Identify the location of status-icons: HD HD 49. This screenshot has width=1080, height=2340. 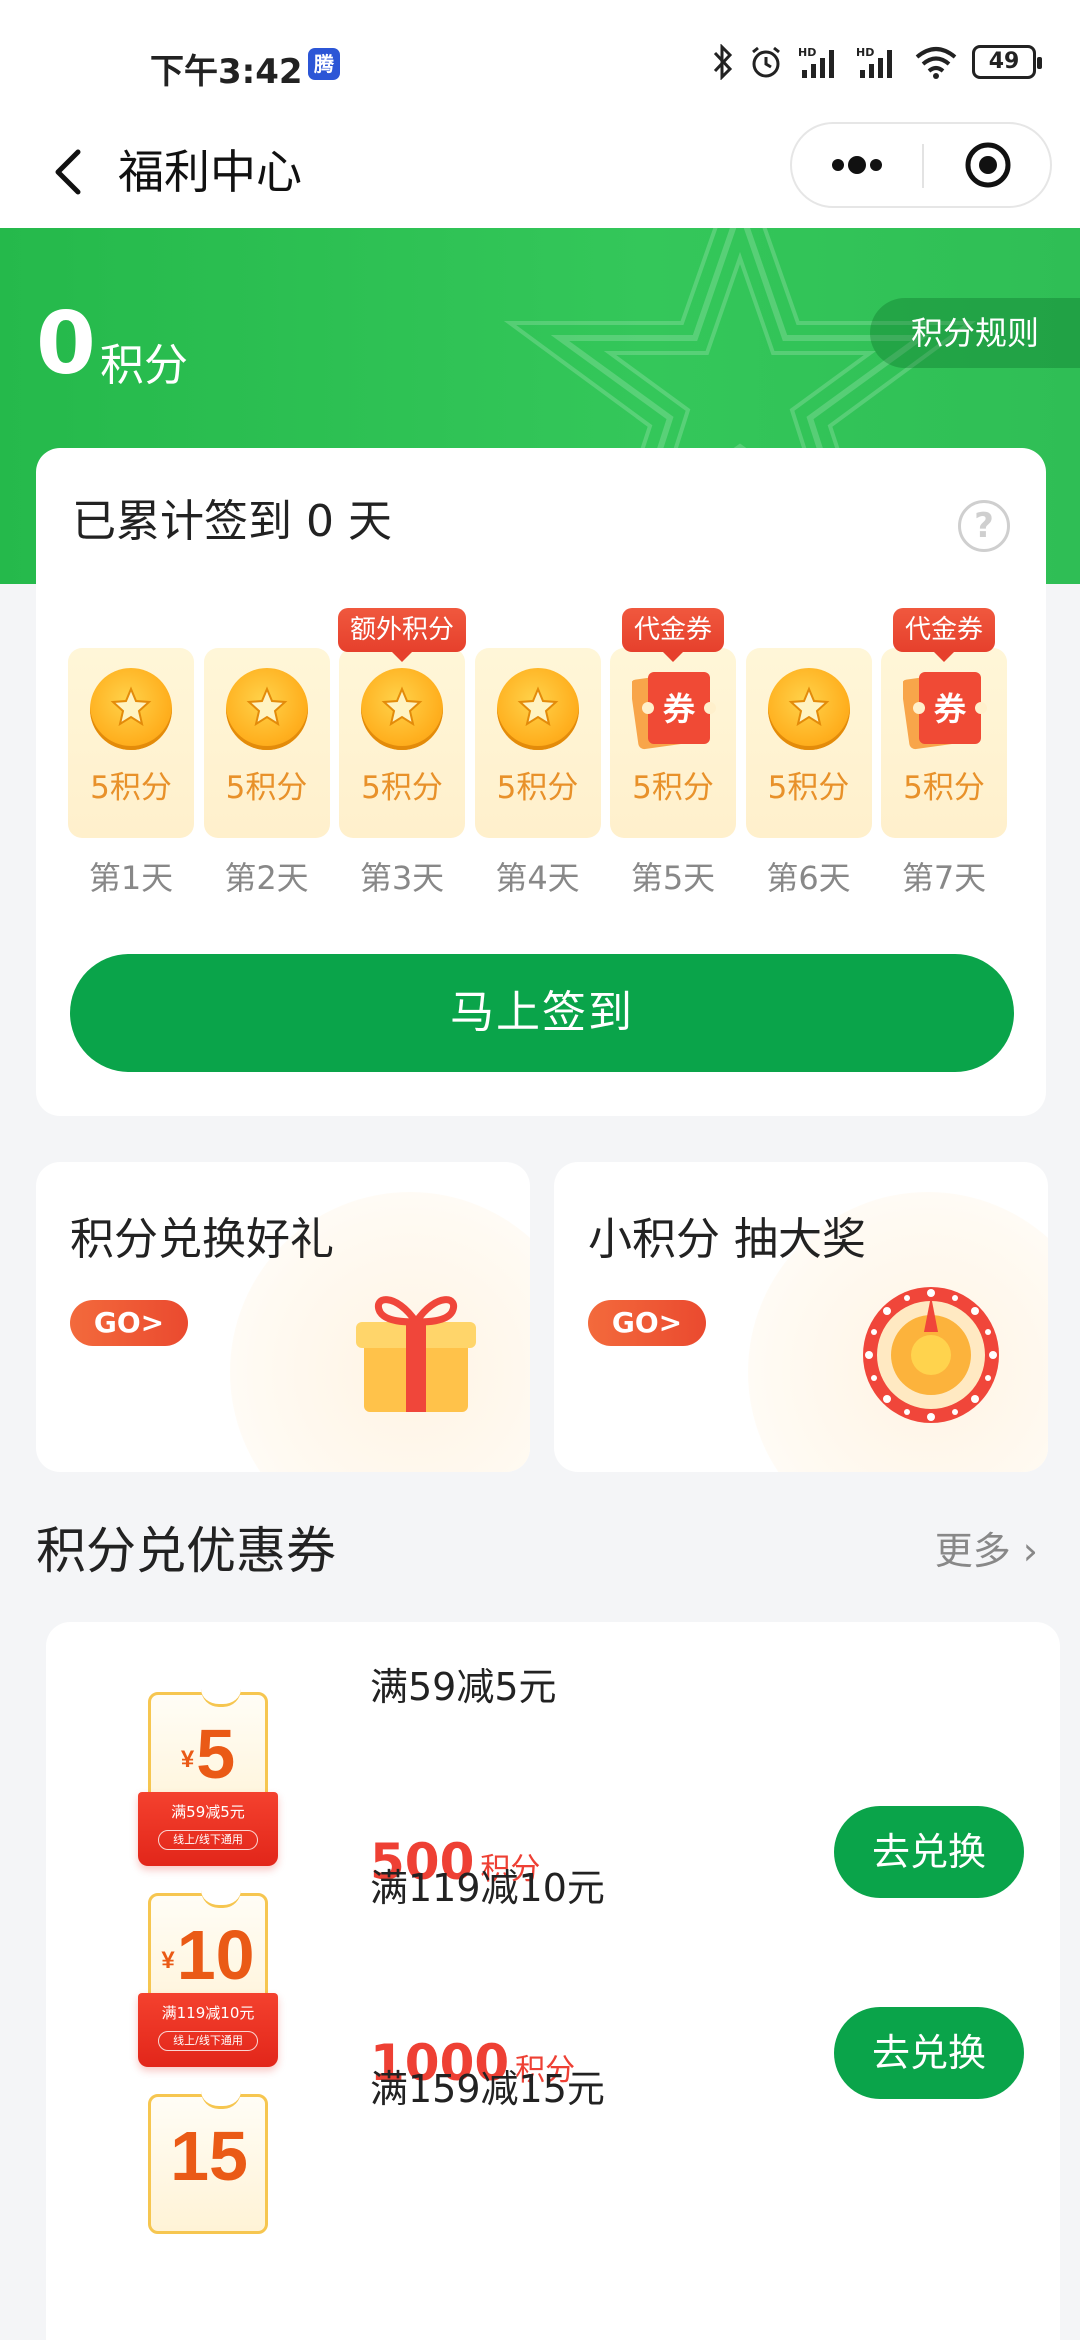
(877, 62).